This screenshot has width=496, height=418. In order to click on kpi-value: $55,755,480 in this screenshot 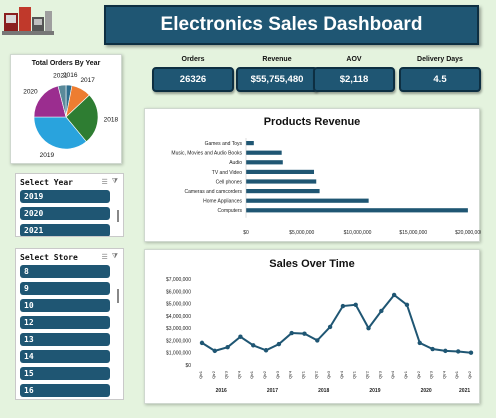, I will do `click(277, 79)`.